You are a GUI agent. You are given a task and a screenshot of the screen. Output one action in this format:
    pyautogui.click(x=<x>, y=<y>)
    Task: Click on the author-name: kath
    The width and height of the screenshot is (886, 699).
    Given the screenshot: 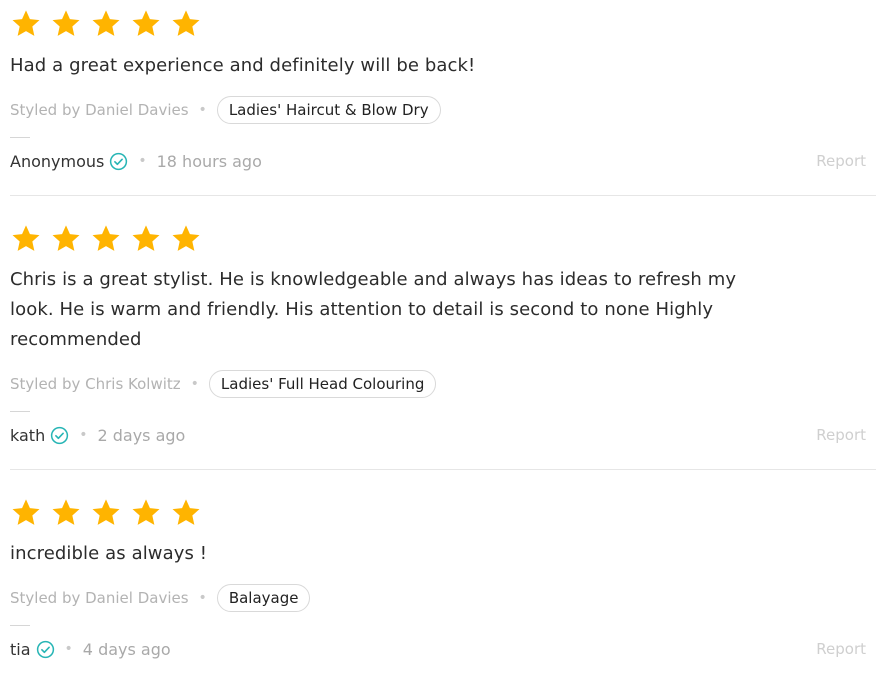 What is the action you would take?
    pyautogui.click(x=28, y=435)
    